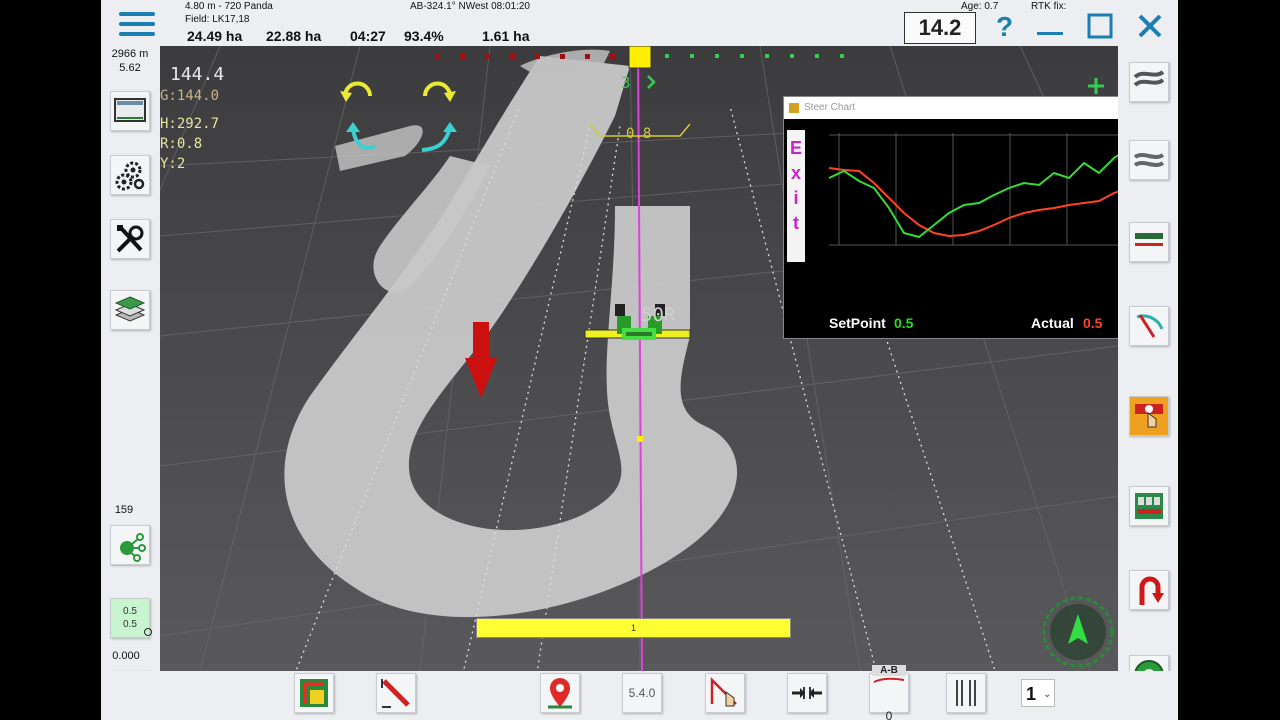  I want to click on chart-window-title: Steer Chart, so click(830, 107).